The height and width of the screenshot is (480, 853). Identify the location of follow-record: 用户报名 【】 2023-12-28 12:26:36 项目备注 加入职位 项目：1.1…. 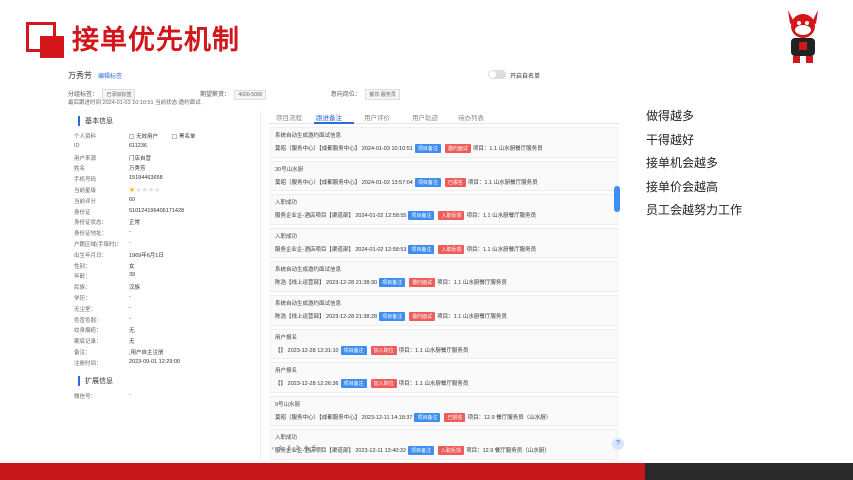
(444, 377).